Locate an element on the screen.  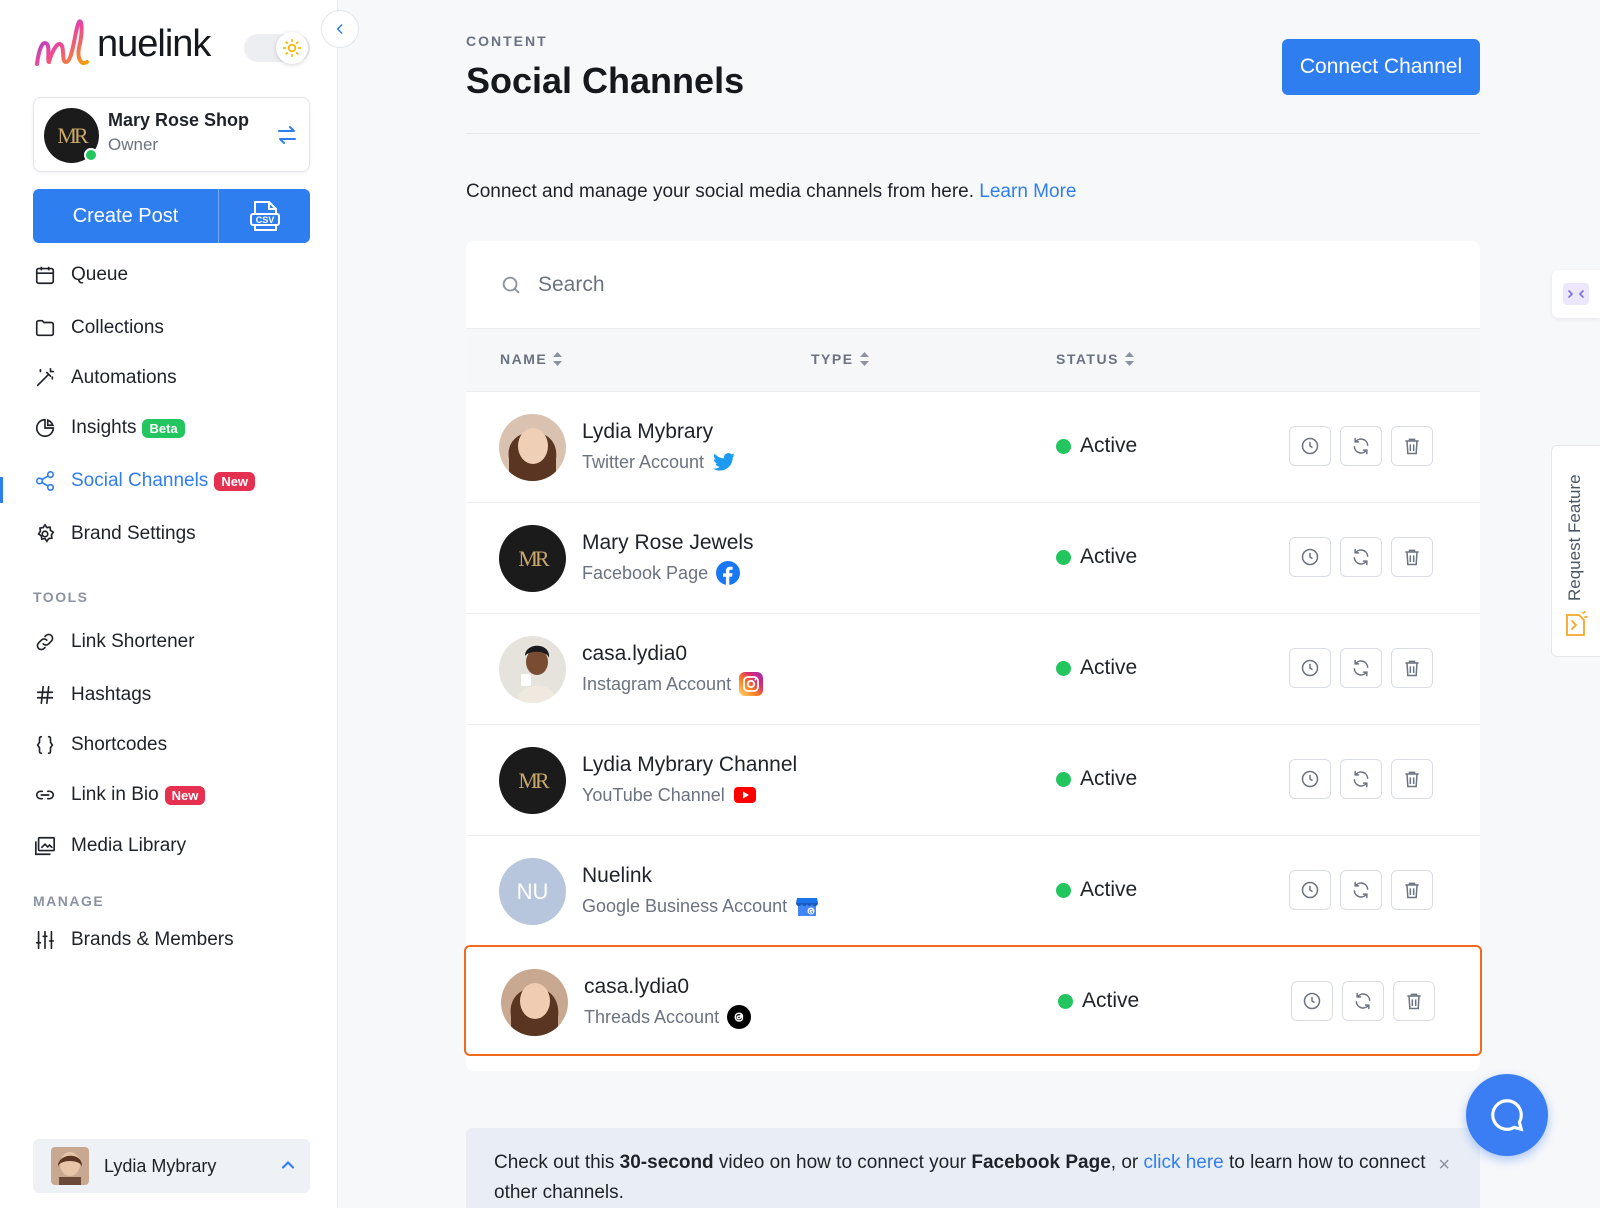
sidebar-item-queue: Queue is located at coordinates (80, 275).